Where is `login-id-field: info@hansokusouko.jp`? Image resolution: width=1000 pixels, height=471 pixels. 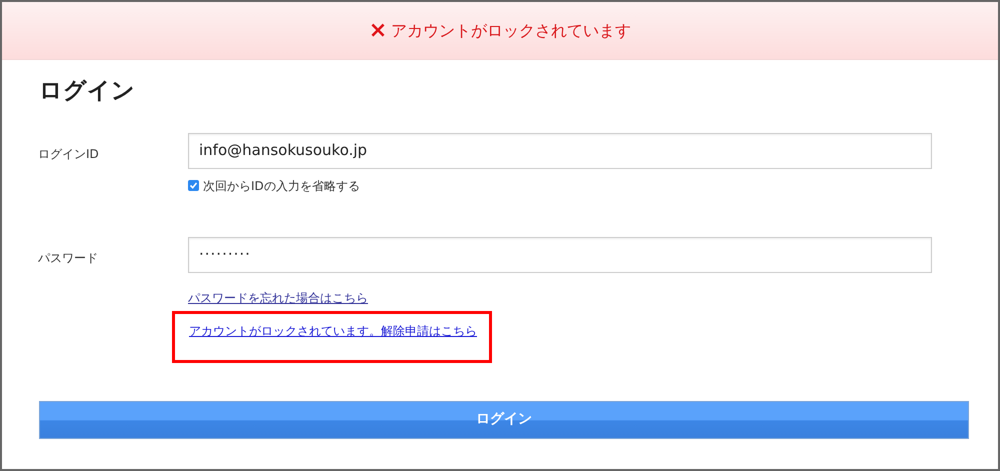 login-id-field: info@hansokusouko.jp is located at coordinates (560, 150).